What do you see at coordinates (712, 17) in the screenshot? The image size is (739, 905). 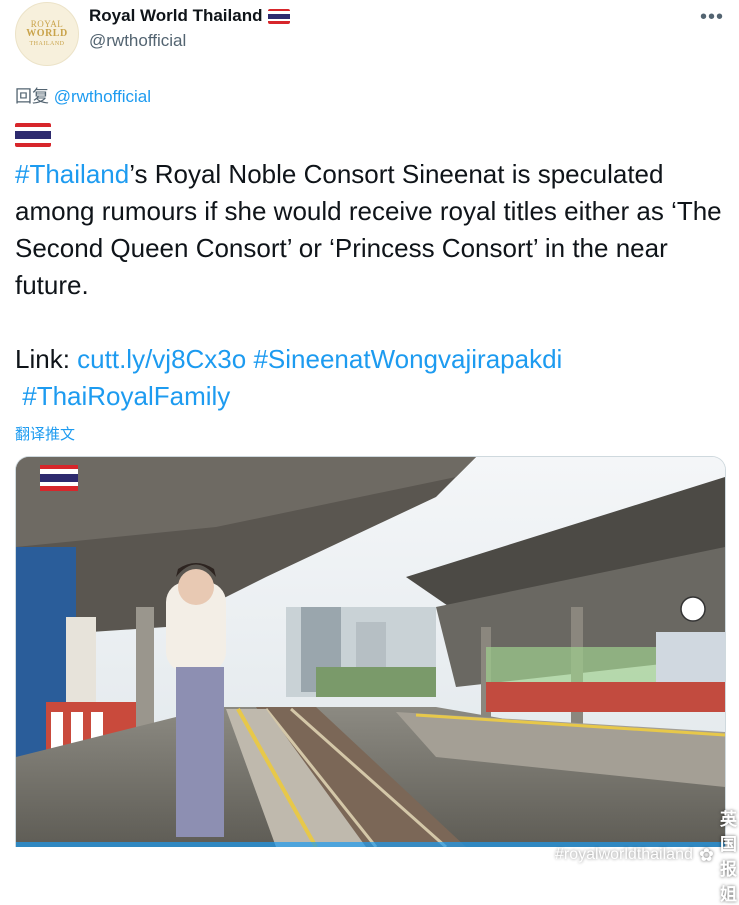 I see `more-dots-icon: •••` at bounding box center [712, 17].